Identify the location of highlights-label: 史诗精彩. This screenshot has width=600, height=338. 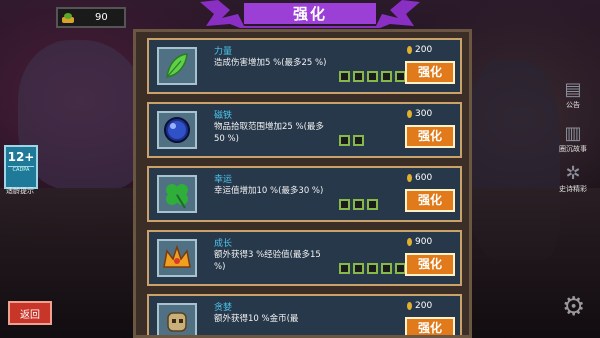
(573, 189).